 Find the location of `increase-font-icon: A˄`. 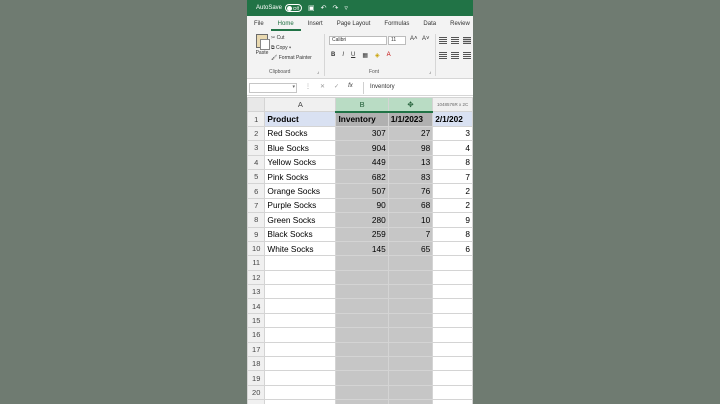

increase-font-icon: A˄ is located at coordinates (414, 39).